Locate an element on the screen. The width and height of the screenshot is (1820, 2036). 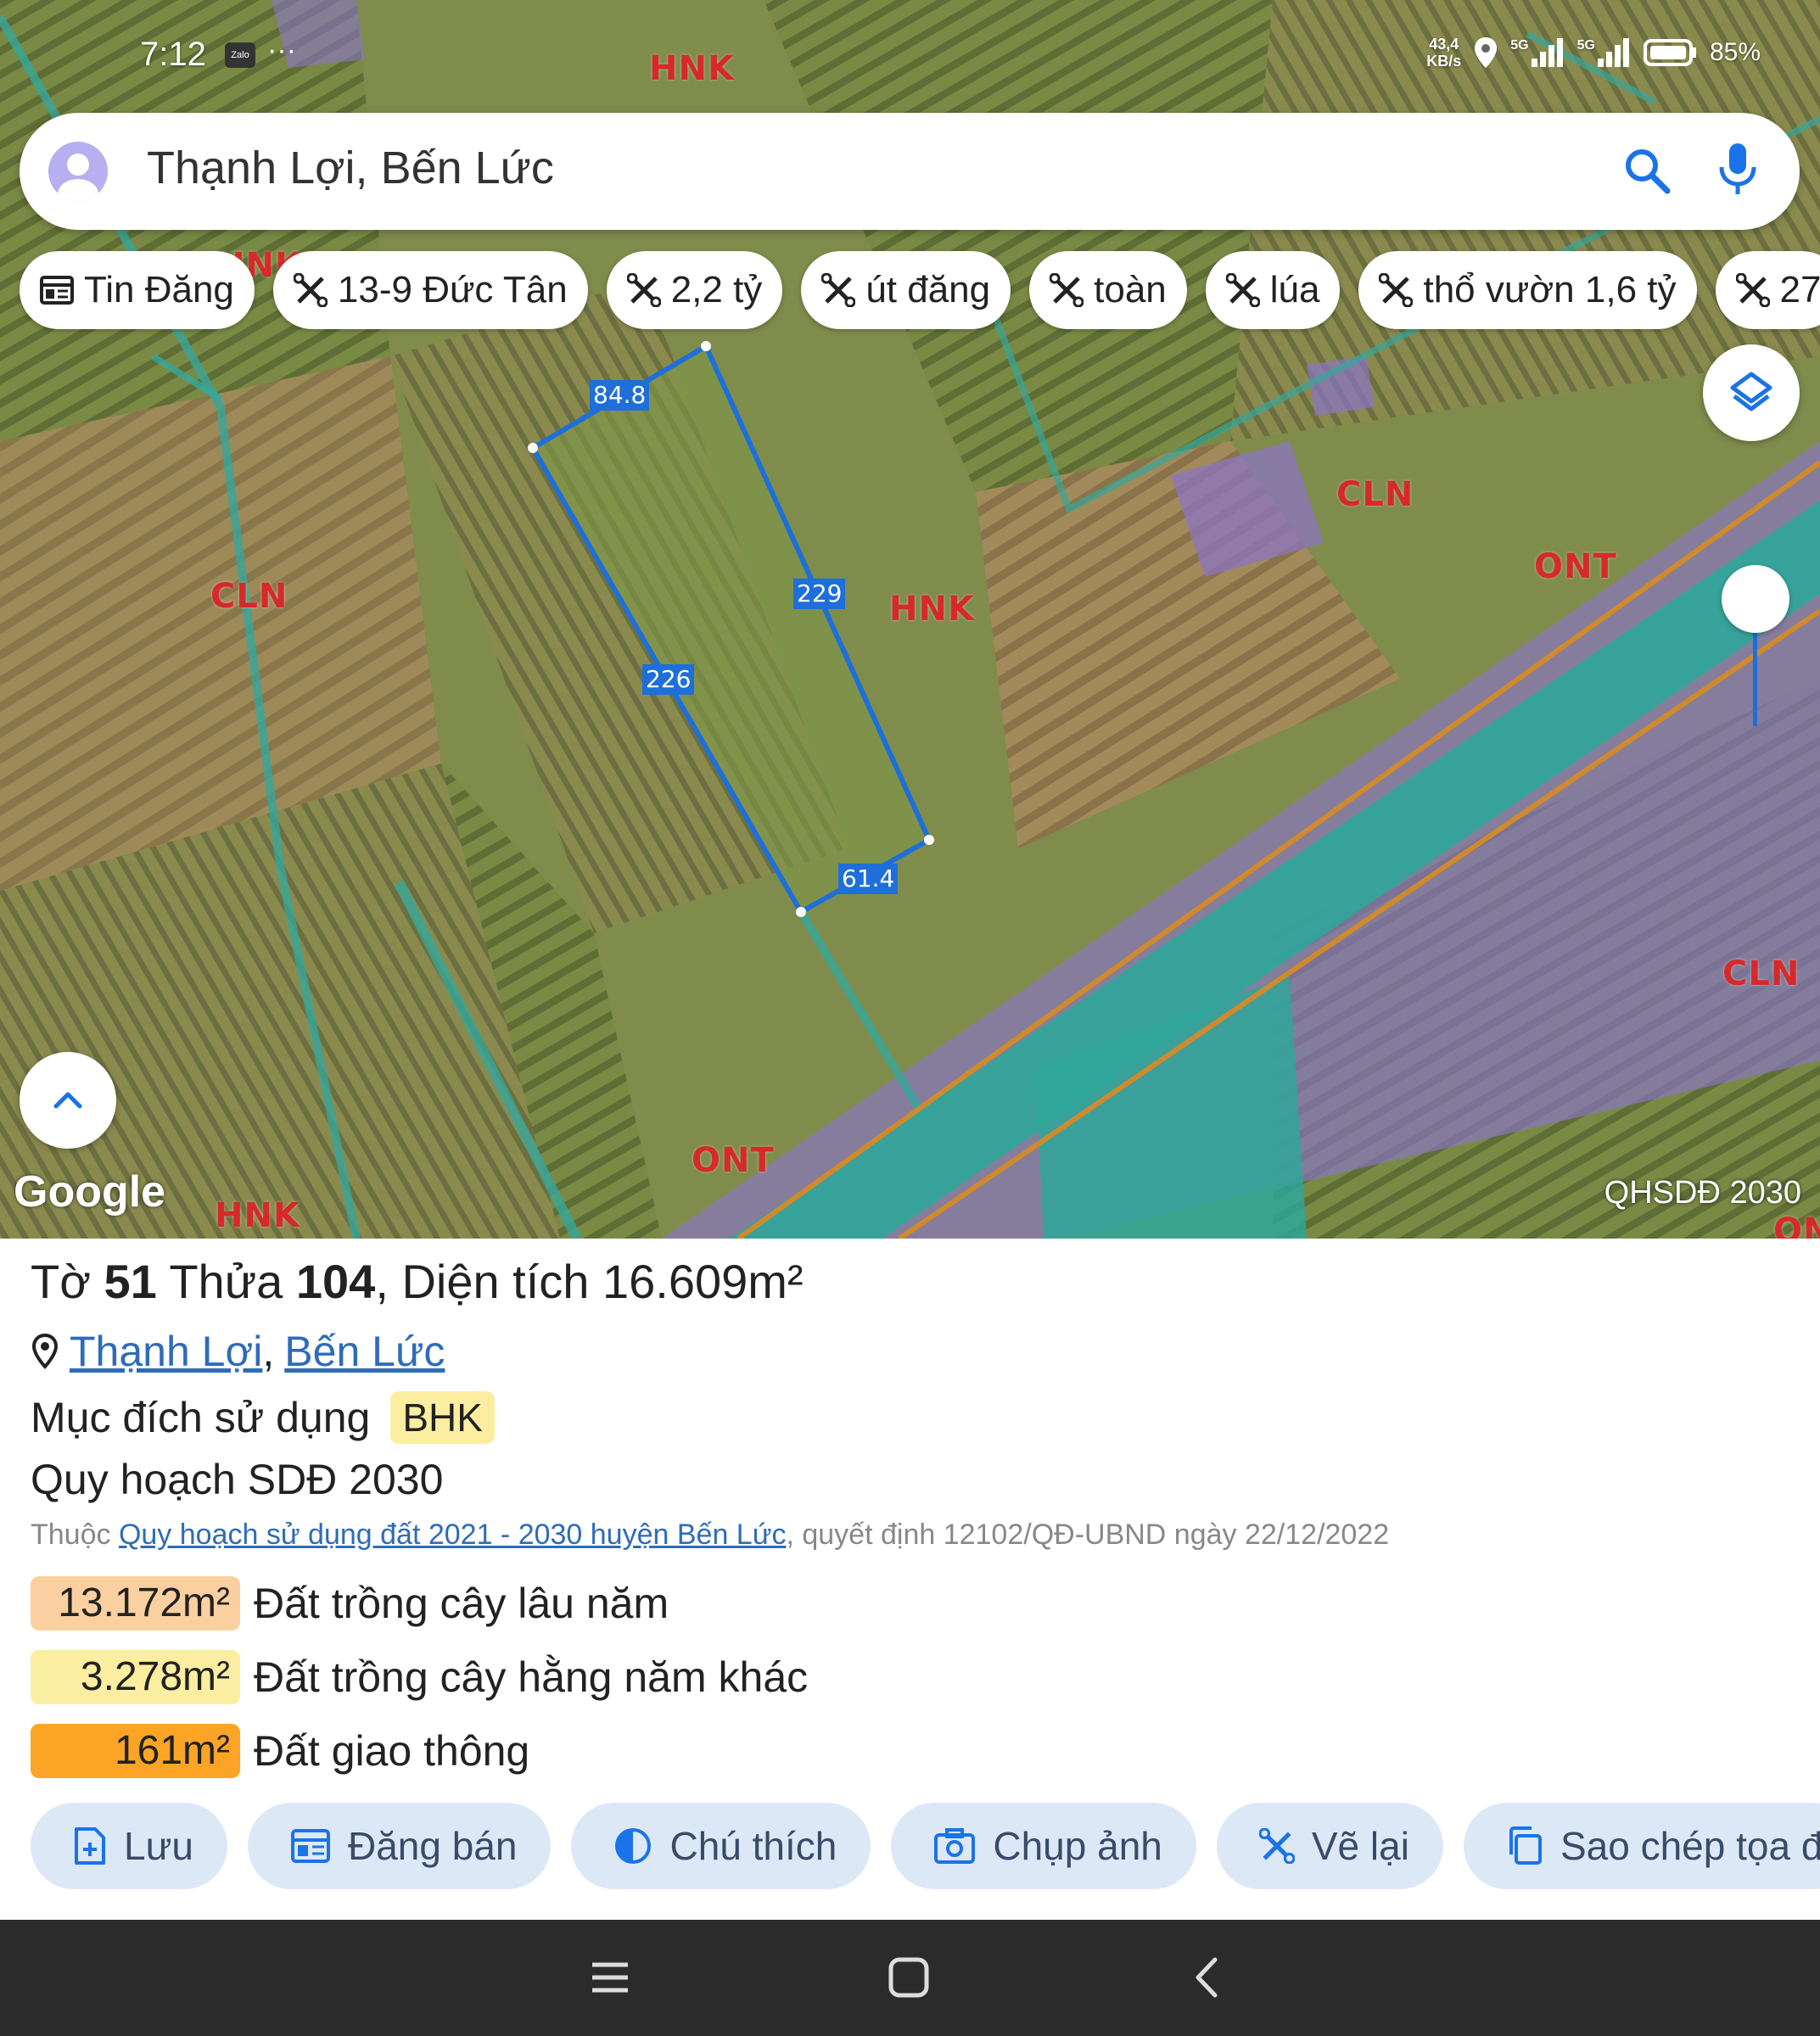
post-listing-label: Đăng bán is located at coordinates (433, 1846).